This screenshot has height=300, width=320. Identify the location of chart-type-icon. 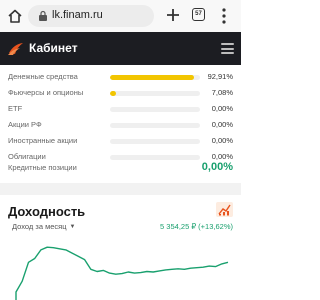
(224, 209).